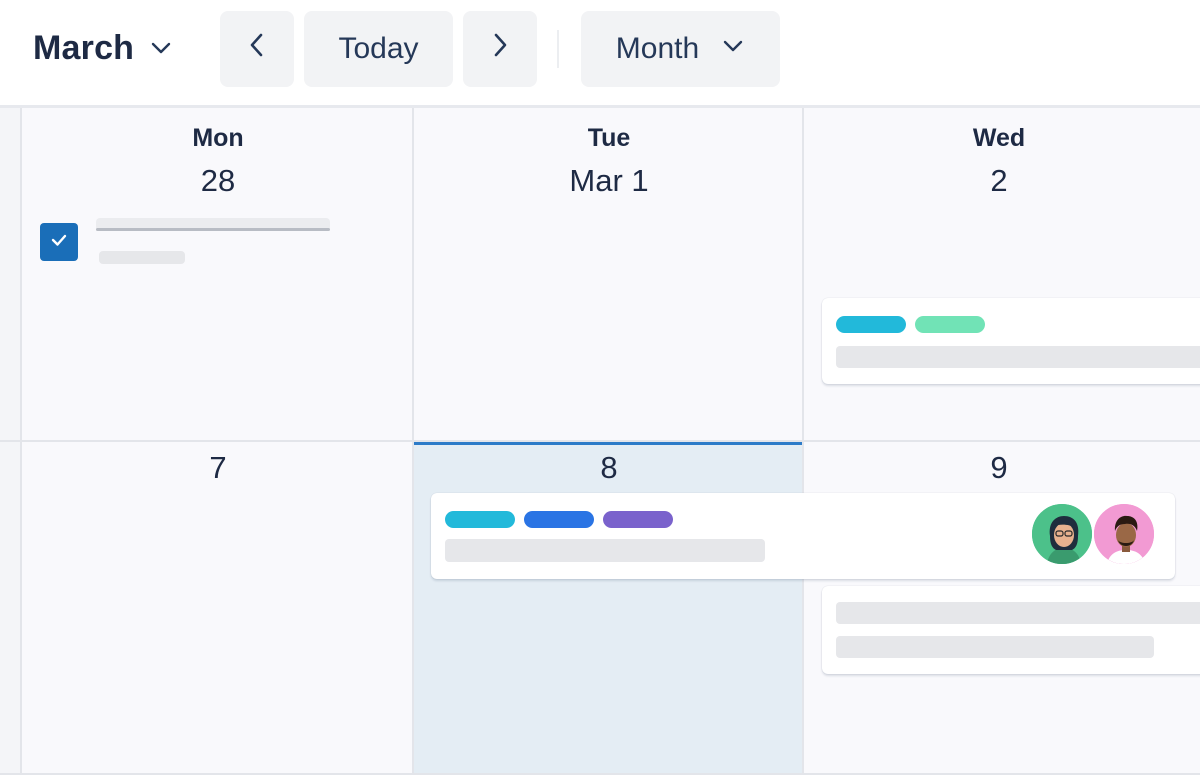  I want to click on event-label-blue, so click(559, 519).